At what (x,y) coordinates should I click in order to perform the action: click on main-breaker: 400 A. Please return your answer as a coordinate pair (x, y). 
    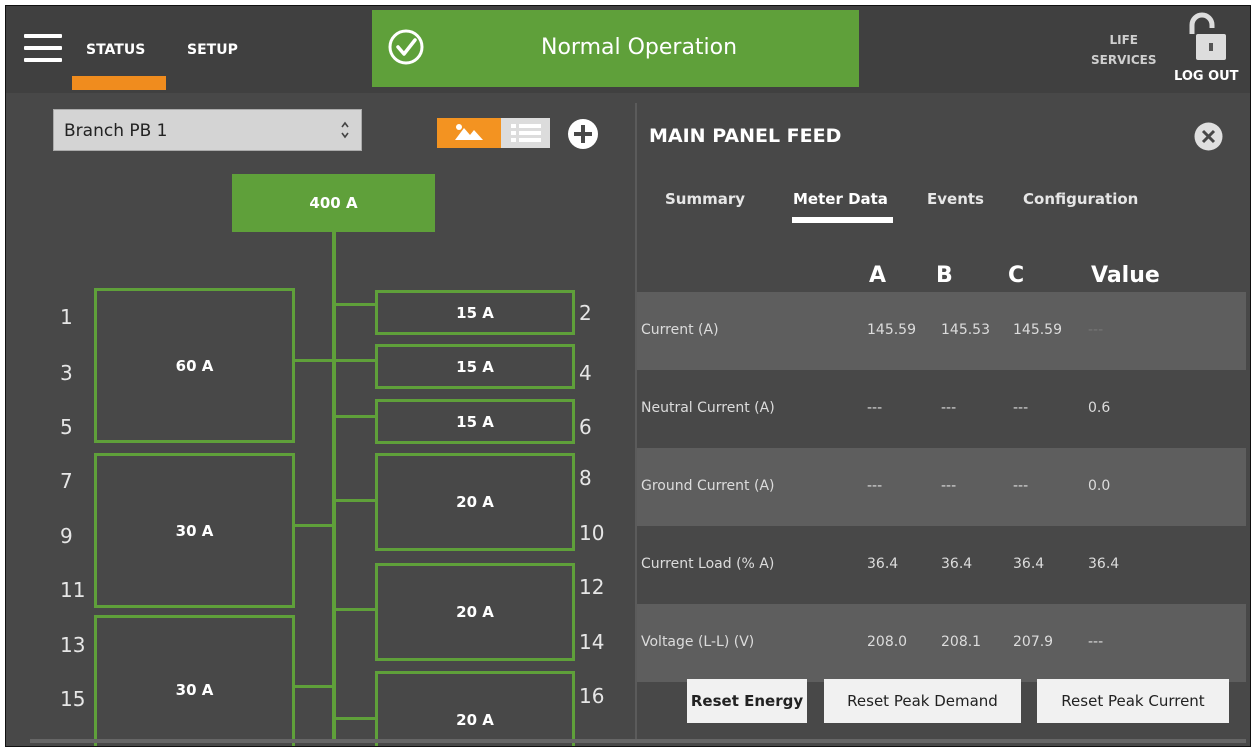
    Looking at the image, I should click on (333, 203).